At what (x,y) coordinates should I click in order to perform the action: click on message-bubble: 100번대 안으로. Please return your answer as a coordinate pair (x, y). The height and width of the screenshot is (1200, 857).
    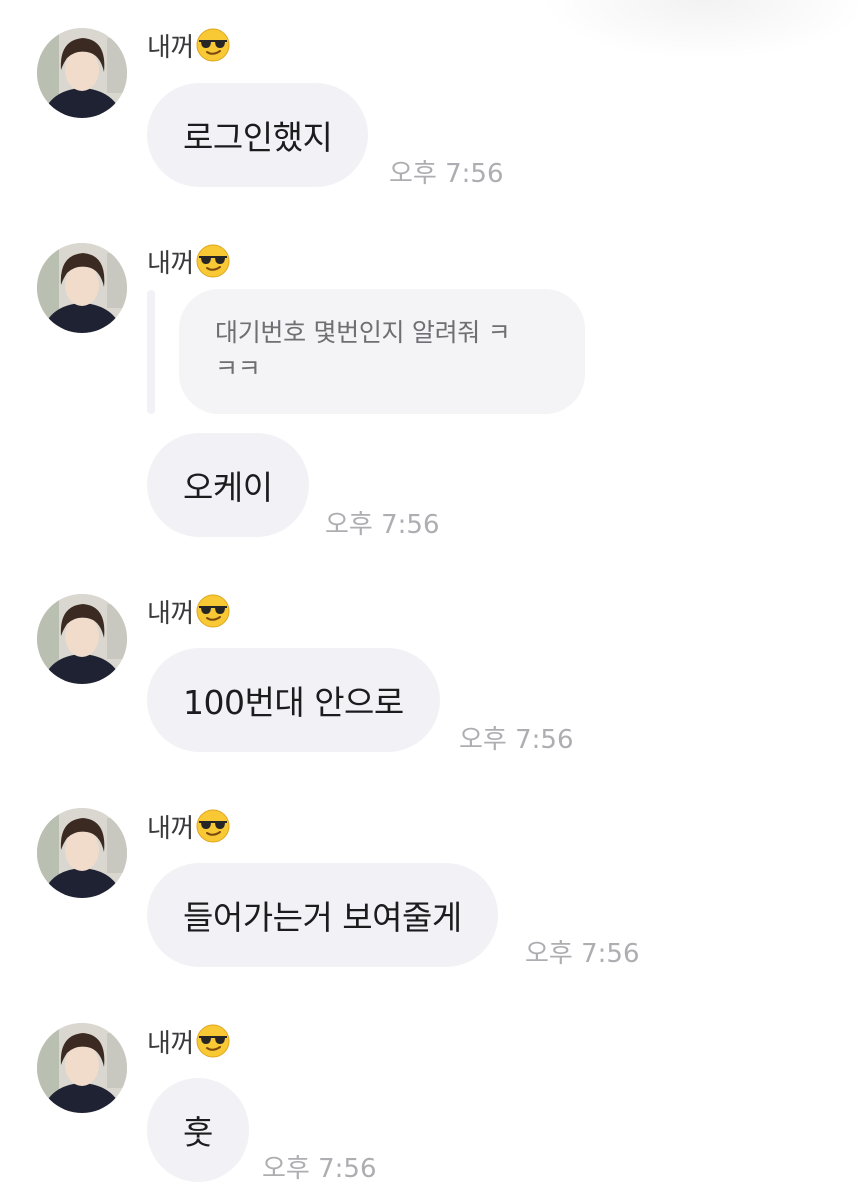
    Looking at the image, I should click on (293, 700).